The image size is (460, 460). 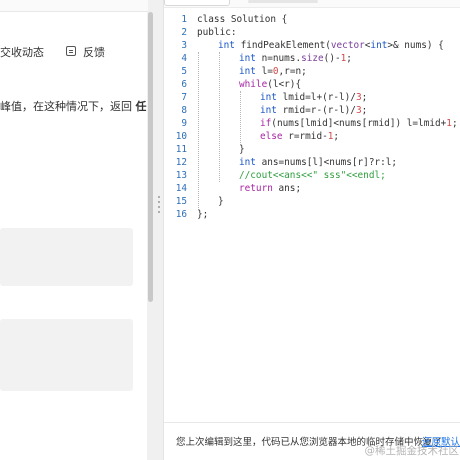 What do you see at coordinates (308, 136) in the screenshot?
I see `code-token: r=rmid-` at bounding box center [308, 136].